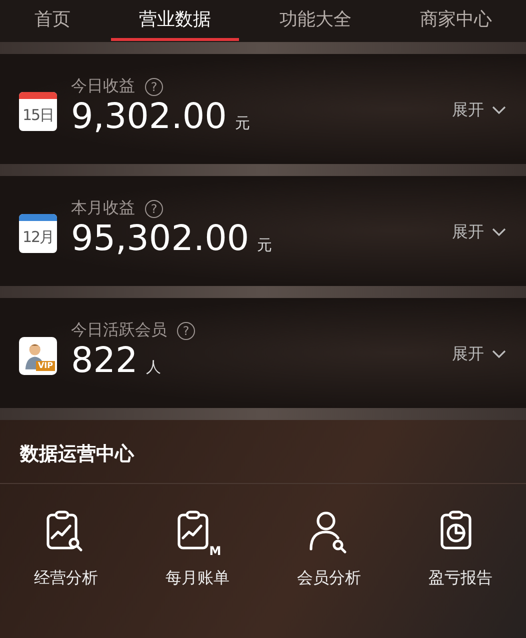 The image size is (526, 638). Describe the element at coordinates (65, 549) in the screenshot. I see `tool-button: 经营分析` at that location.